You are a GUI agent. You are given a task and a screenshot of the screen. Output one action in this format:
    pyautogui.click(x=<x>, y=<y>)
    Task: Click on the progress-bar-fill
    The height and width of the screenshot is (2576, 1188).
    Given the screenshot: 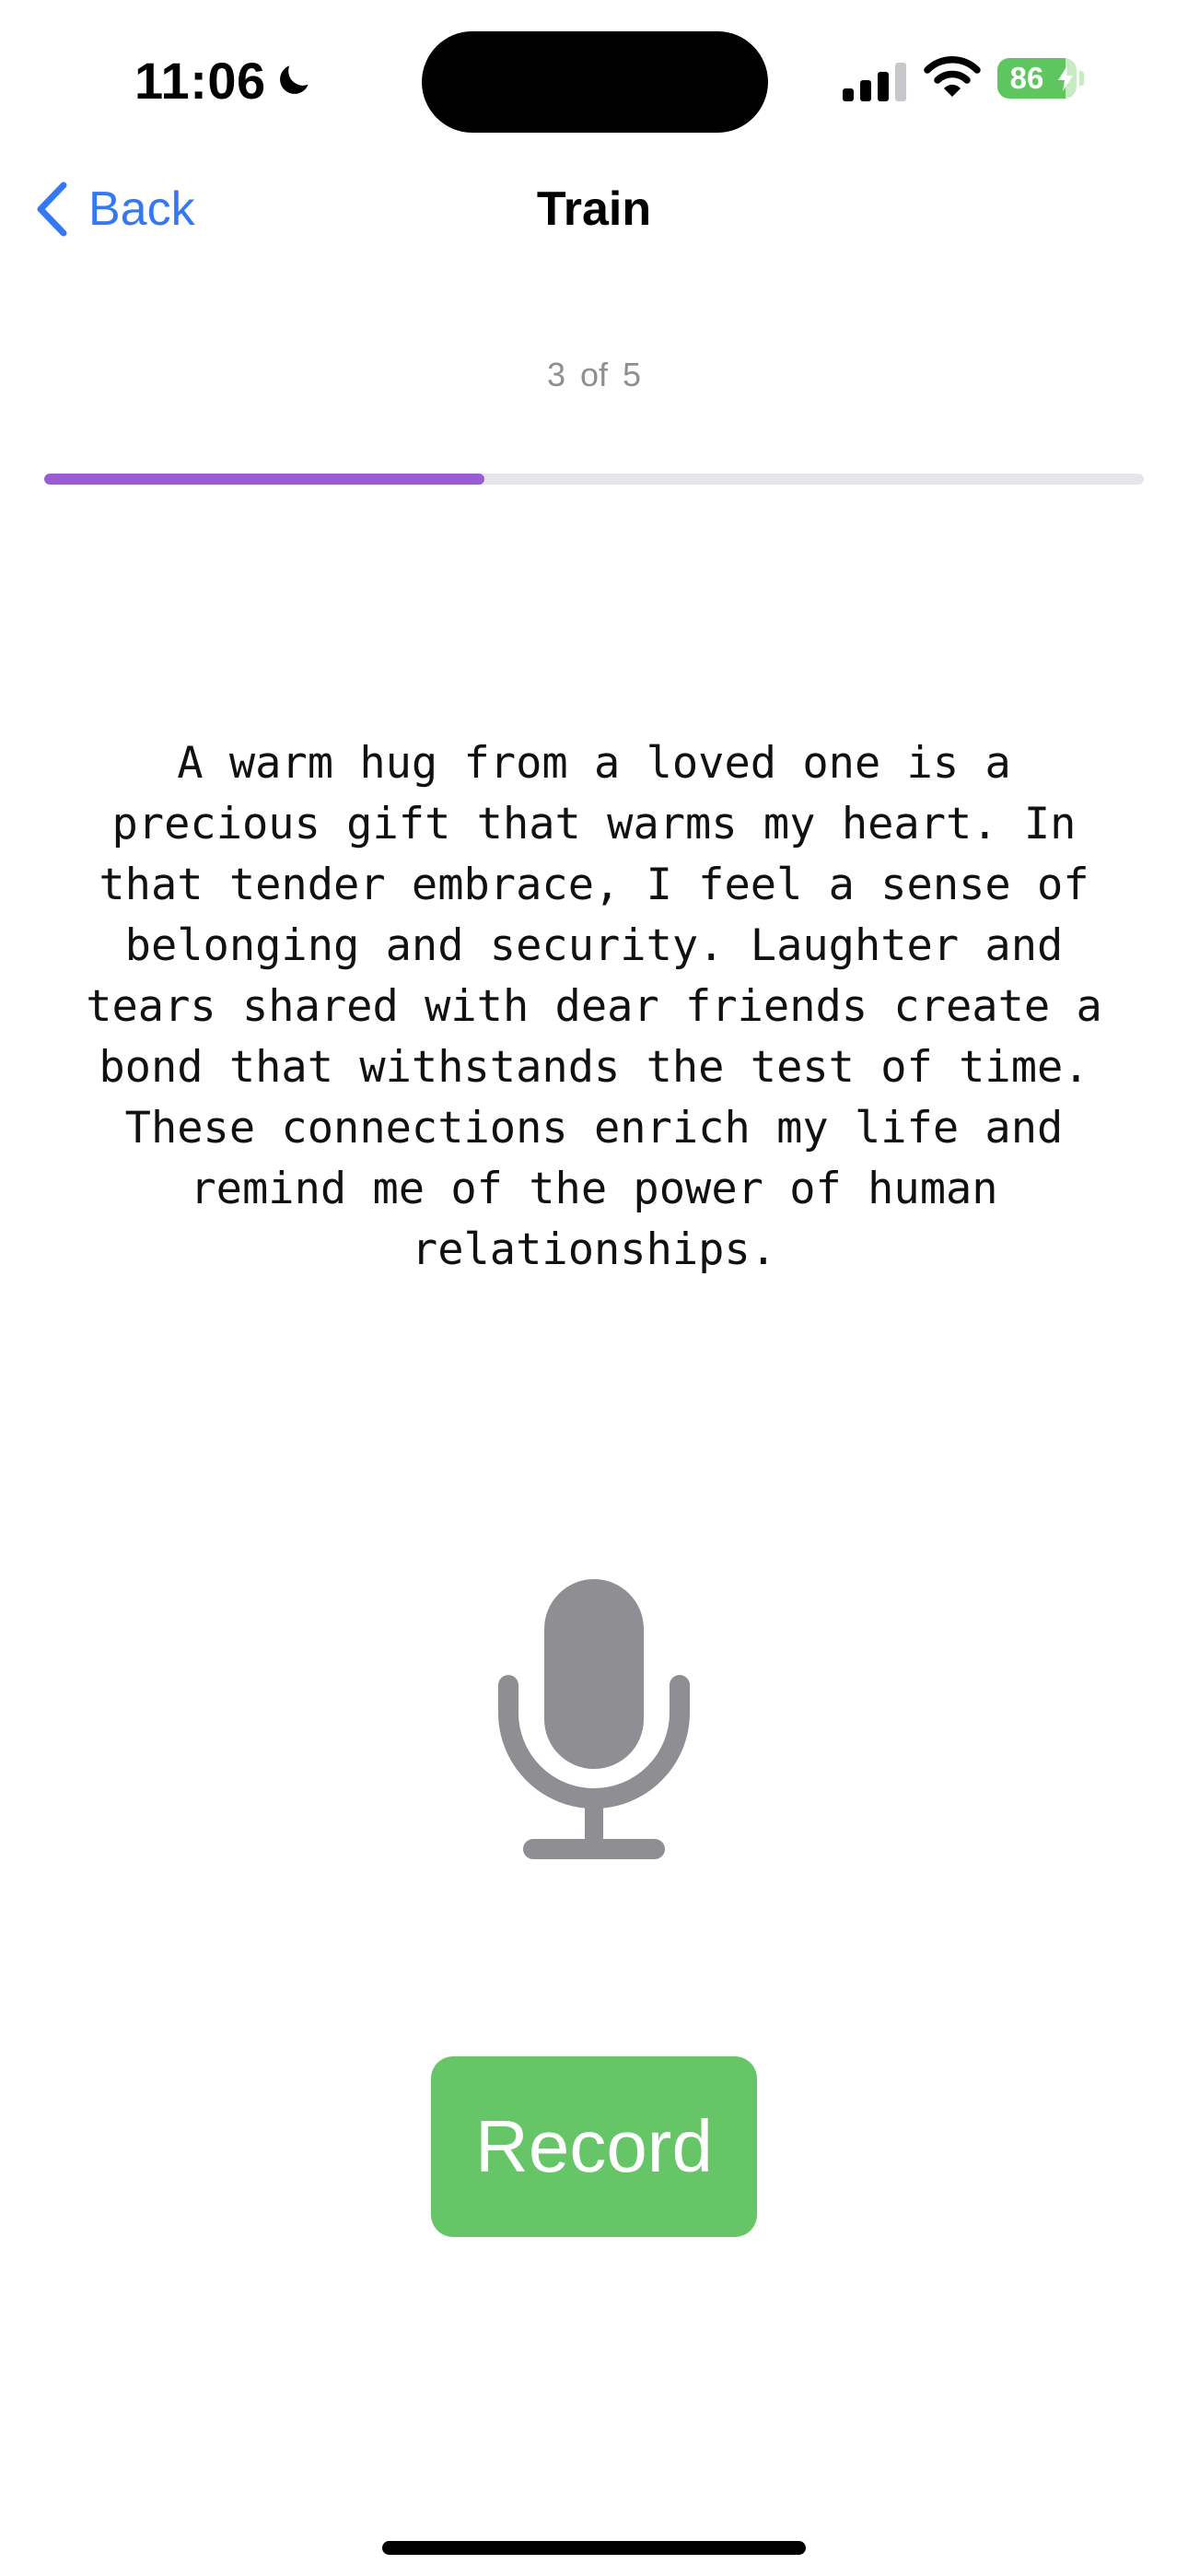 What is the action you would take?
    pyautogui.click(x=264, y=480)
    